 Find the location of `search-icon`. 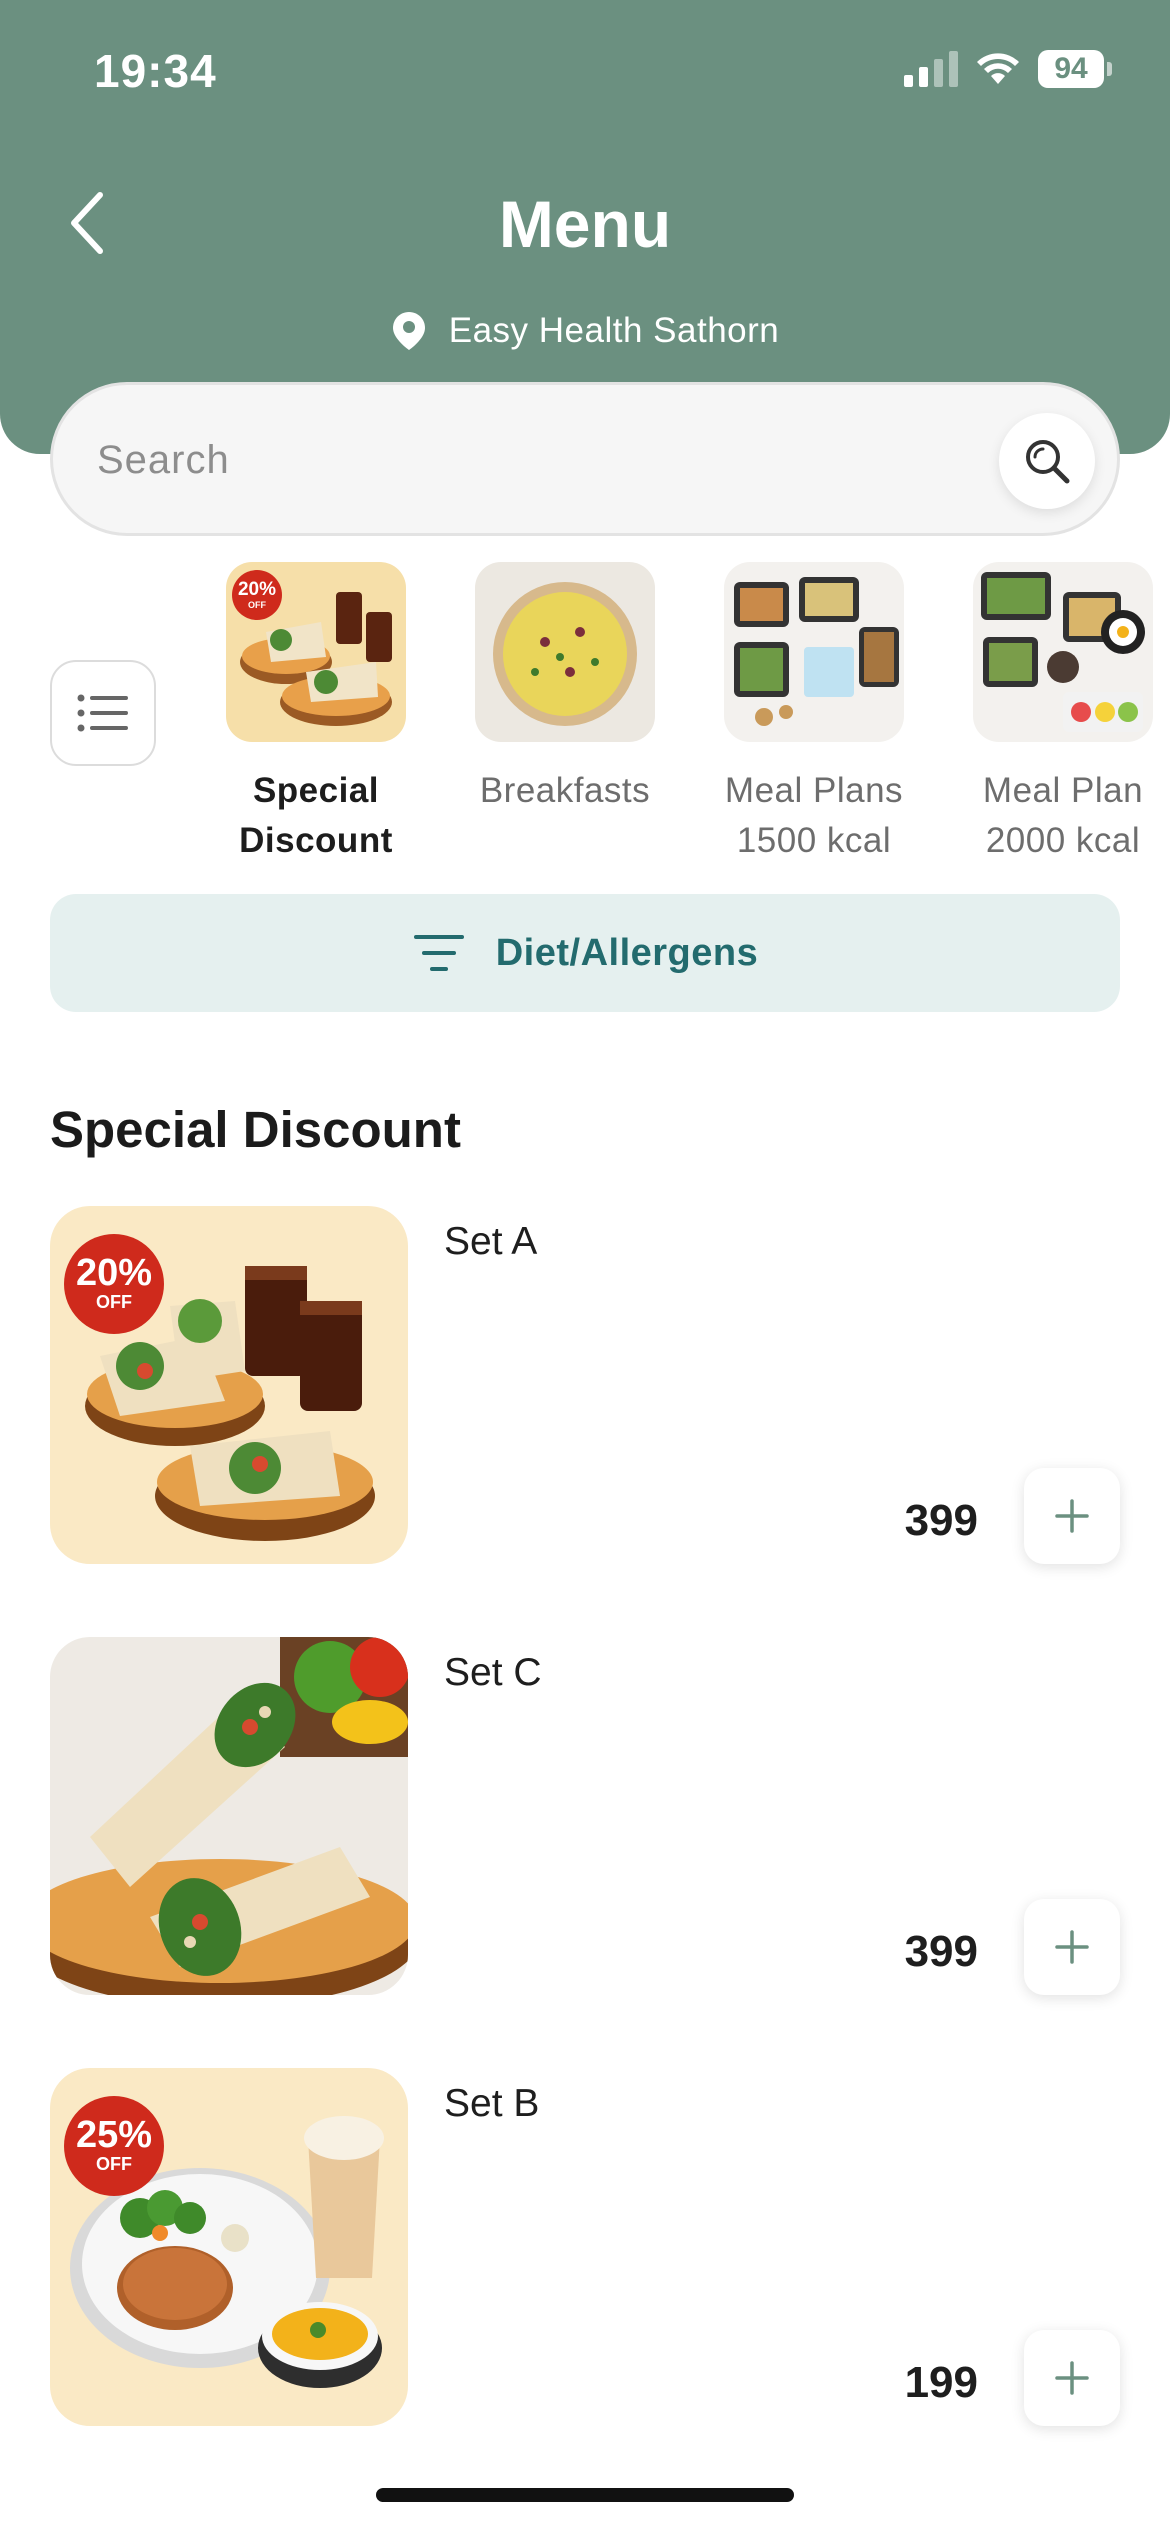

search-icon is located at coordinates (1048, 462).